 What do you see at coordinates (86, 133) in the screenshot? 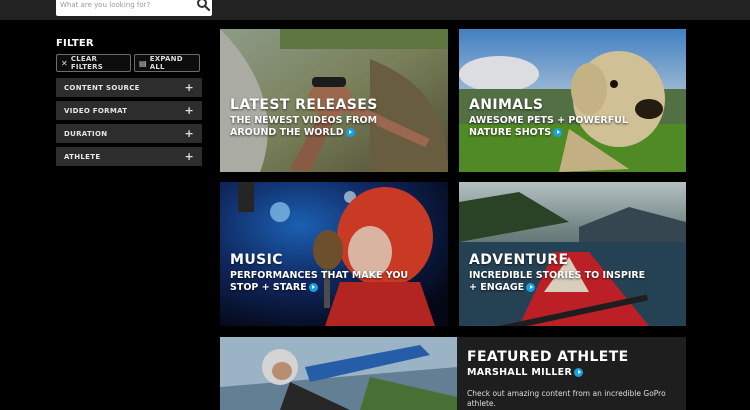
I see `filter-item-label: DURATION` at bounding box center [86, 133].